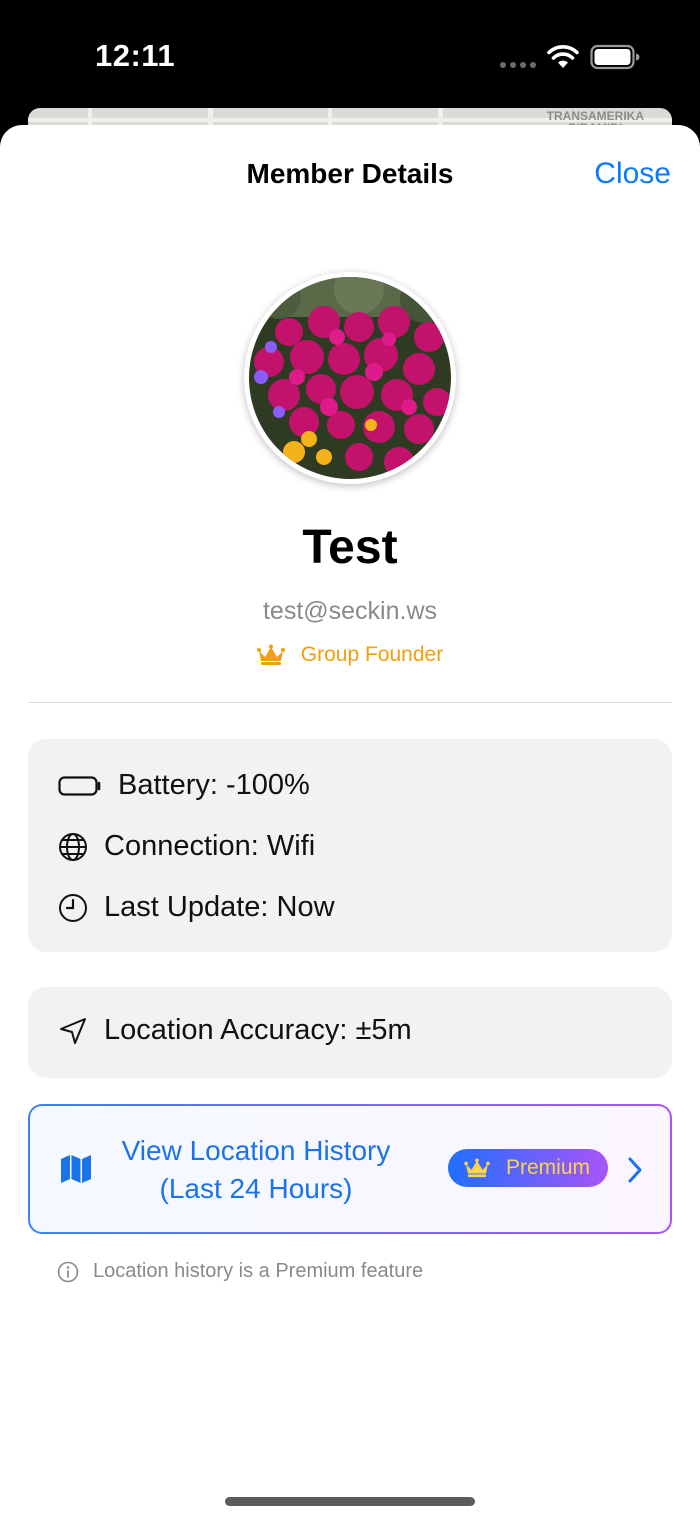  What do you see at coordinates (350, 702) in the screenshot?
I see `divider` at bounding box center [350, 702].